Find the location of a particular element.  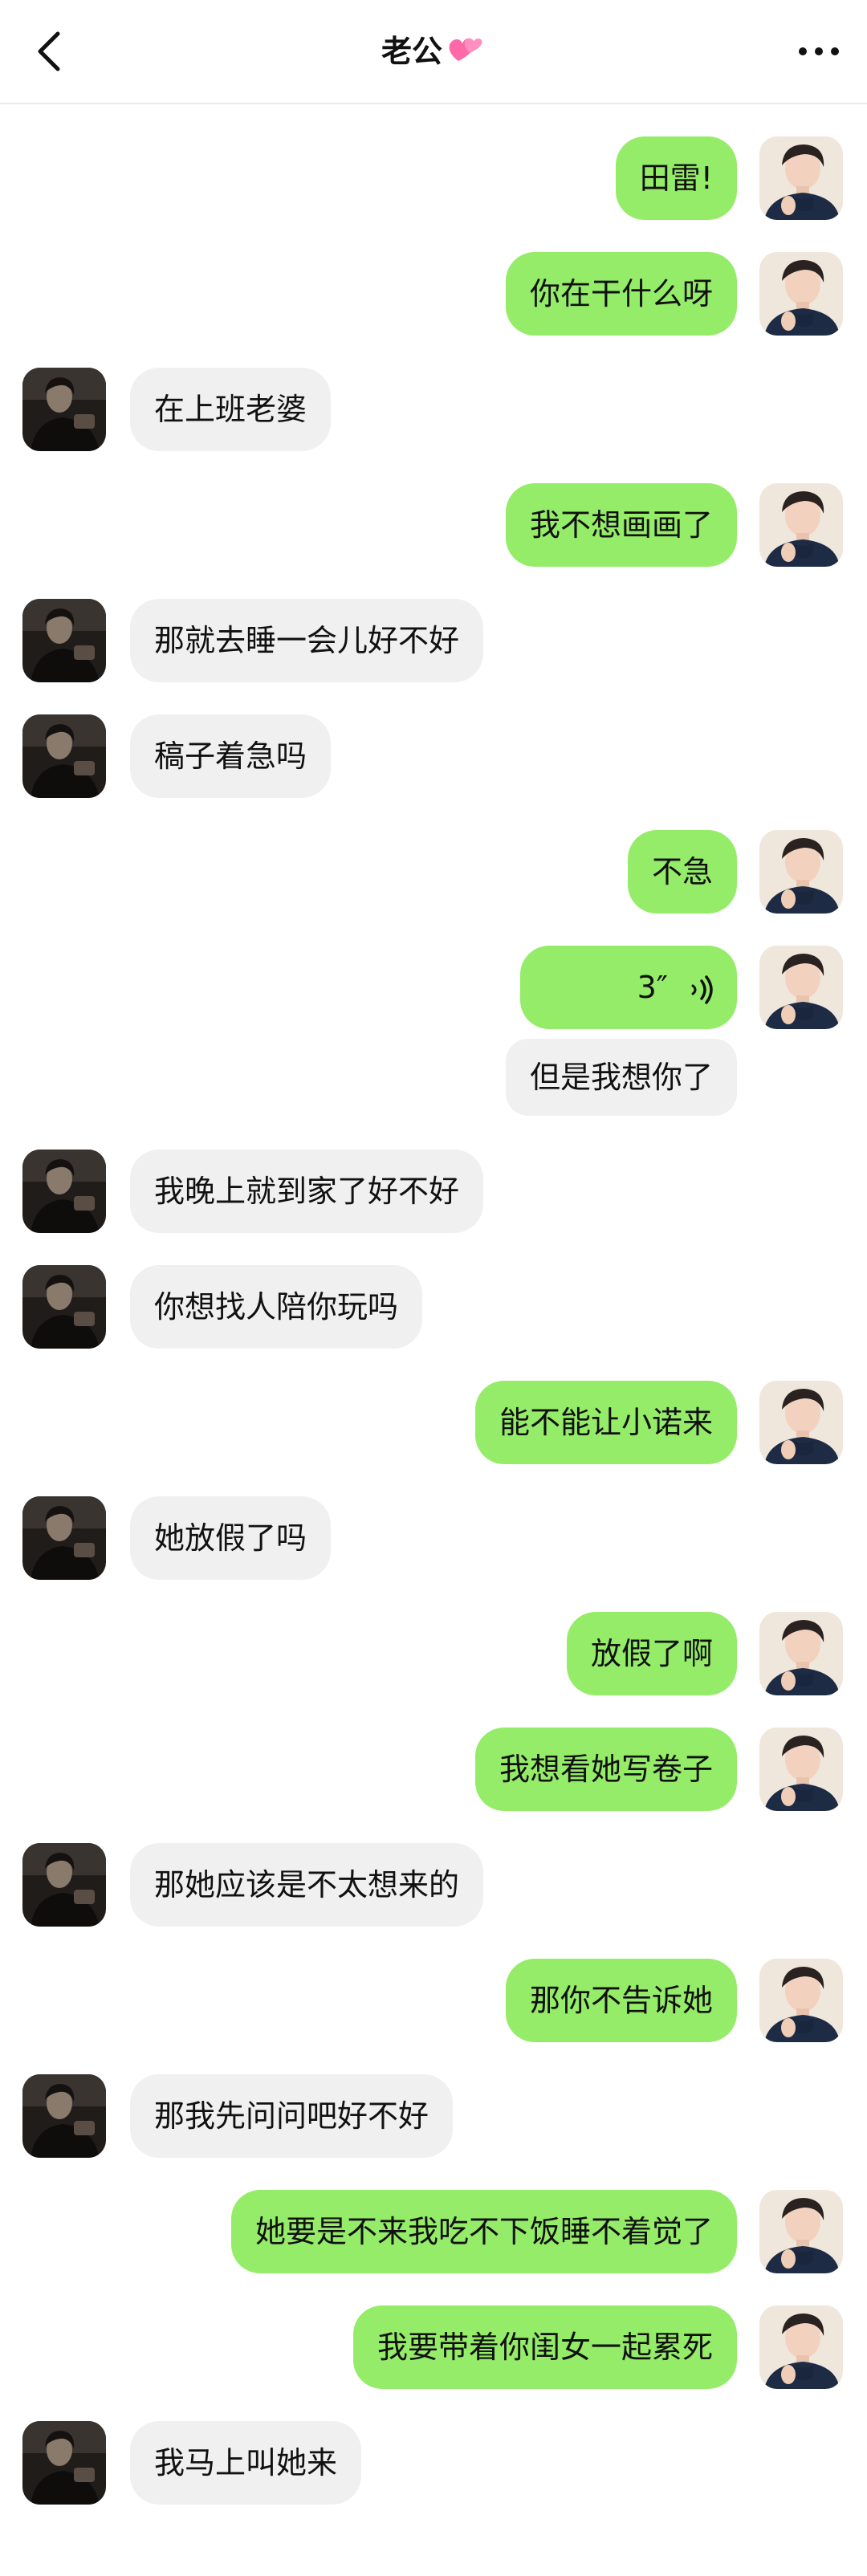

voice-message-row: 3″ is located at coordinates (433, 988).